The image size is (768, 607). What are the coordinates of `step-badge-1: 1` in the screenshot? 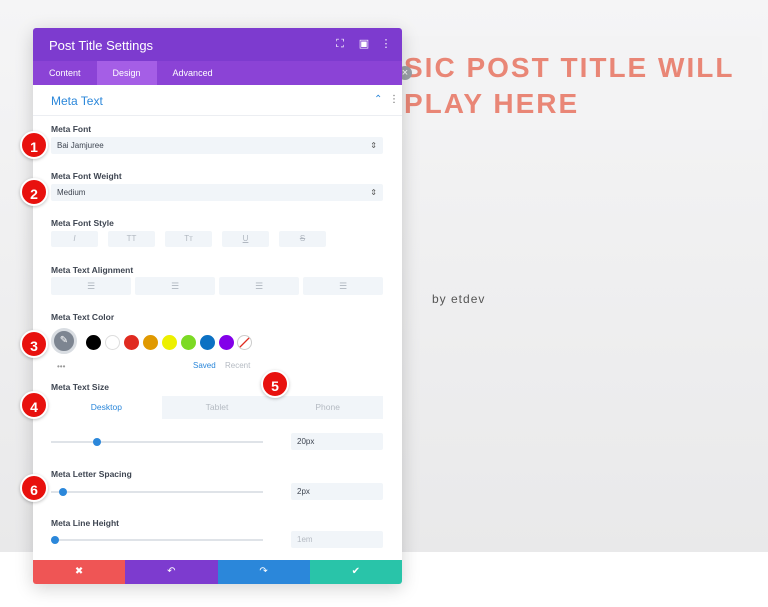 It's located at (34, 145).